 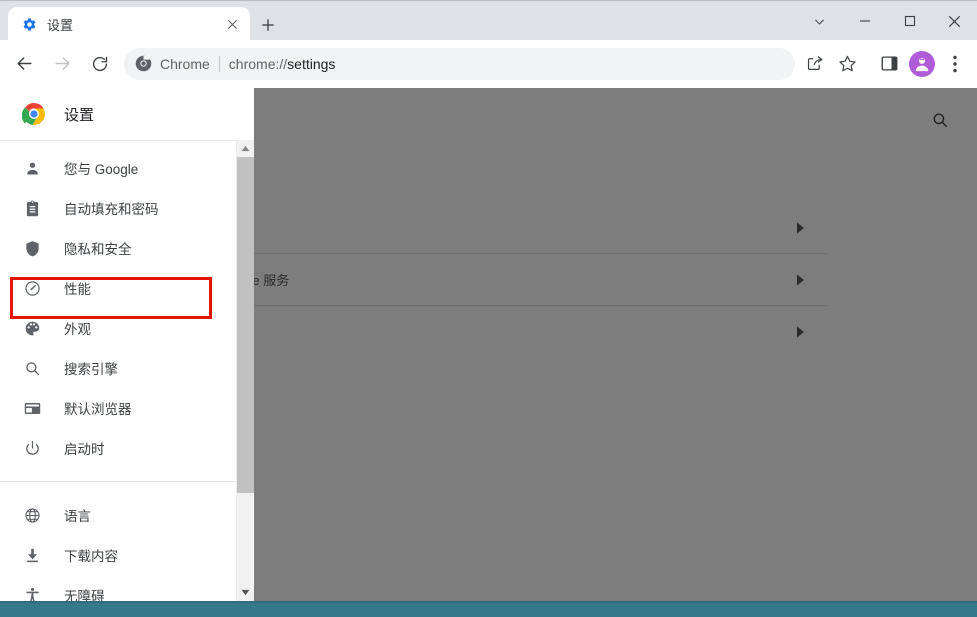 I want to click on sidebar-item-label: 搜索引擎, so click(x=91, y=369).